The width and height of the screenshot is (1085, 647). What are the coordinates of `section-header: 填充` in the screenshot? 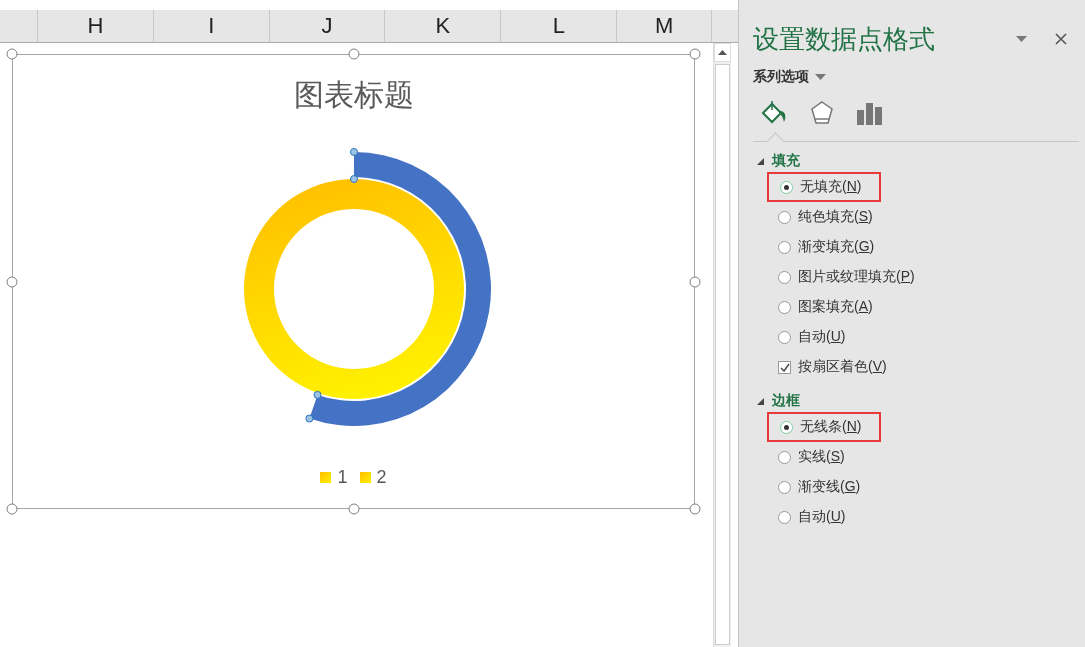 It's located at (776, 161).